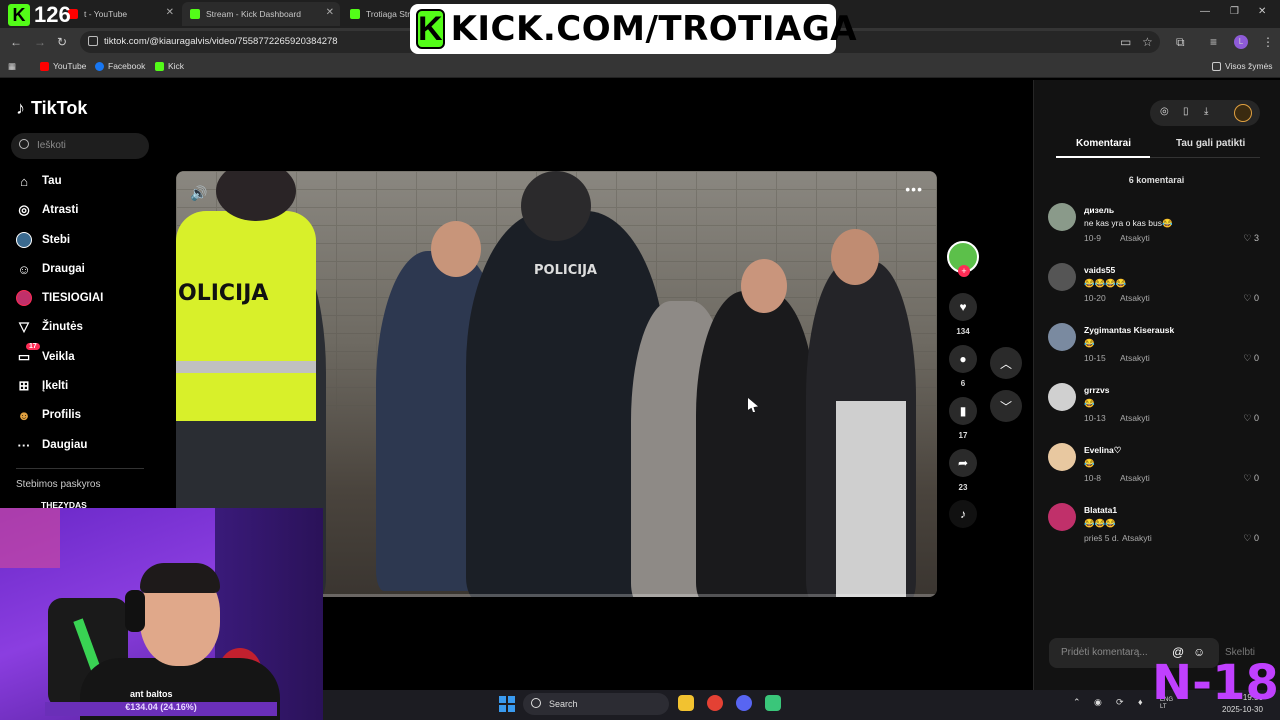 The height and width of the screenshot is (720, 1280). What do you see at coordinates (1186, 111) in the screenshot?
I see `phone-icon: ▯` at bounding box center [1186, 111].